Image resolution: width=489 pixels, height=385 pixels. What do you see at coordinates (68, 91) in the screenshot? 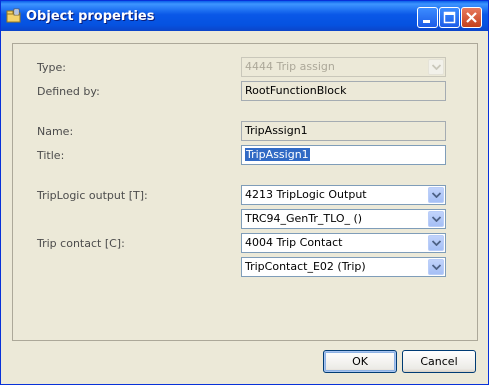
I see `defined-by-label: Defined by:` at bounding box center [68, 91].